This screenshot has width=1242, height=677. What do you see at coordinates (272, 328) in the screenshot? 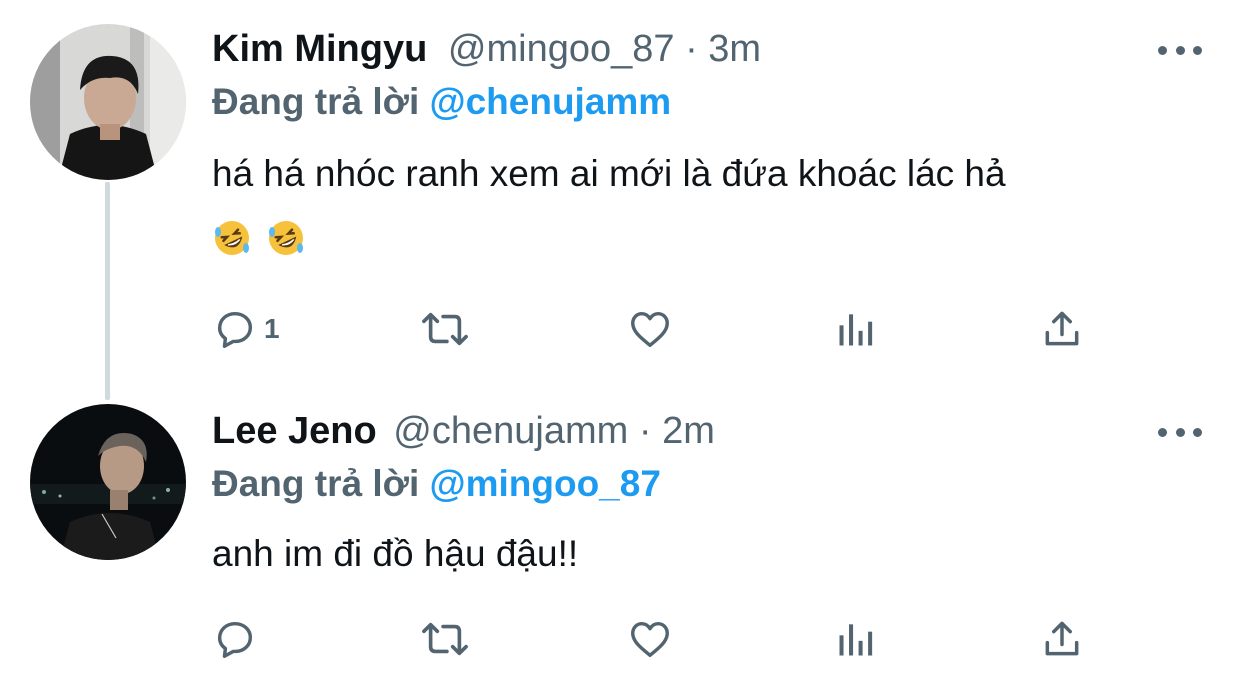
I see `reply-count: 1` at bounding box center [272, 328].